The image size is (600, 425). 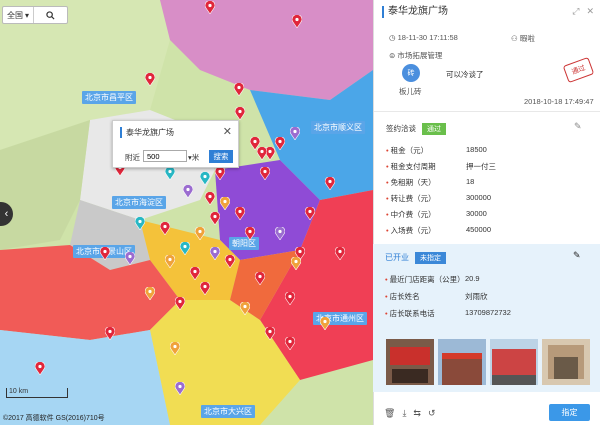 What do you see at coordinates (523, 38) in the screenshot?
I see `log-user-row: ⚇ 暇啦` at bounding box center [523, 38].